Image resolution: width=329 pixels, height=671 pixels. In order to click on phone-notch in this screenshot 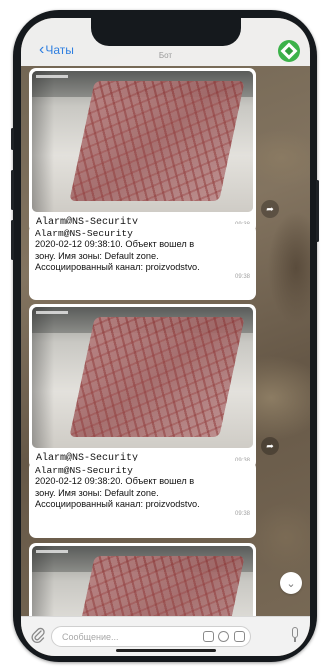, I will do `click(166, 32)`.